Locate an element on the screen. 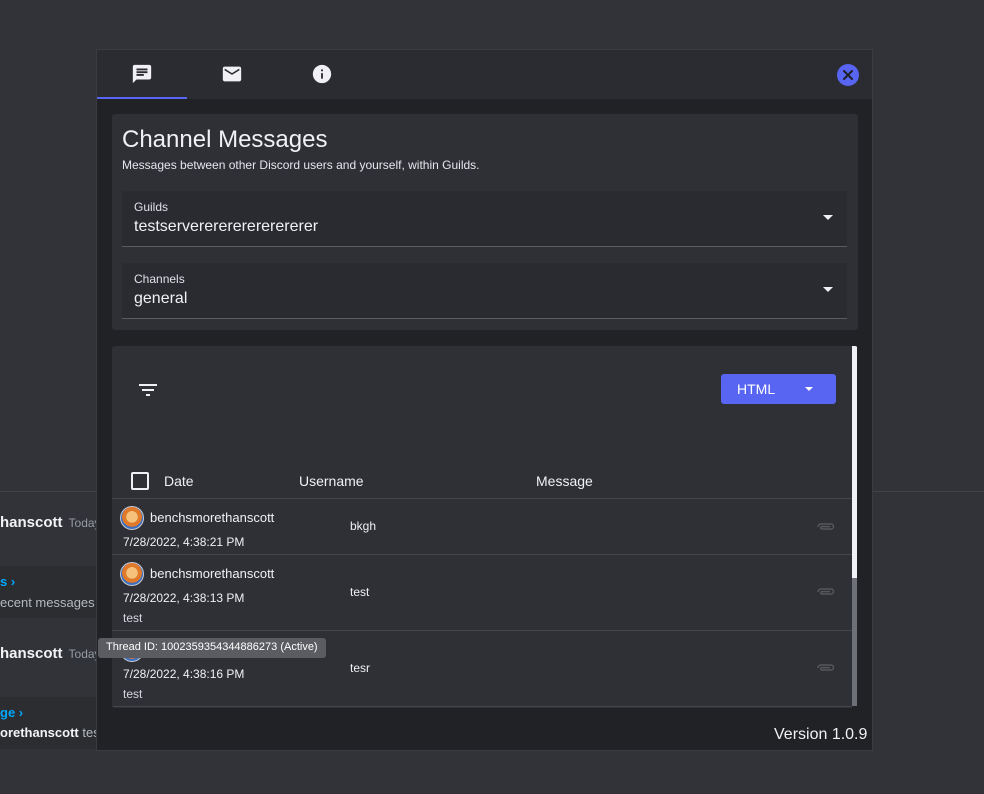  column-header-date: Date is located at coordinates (179, 481).